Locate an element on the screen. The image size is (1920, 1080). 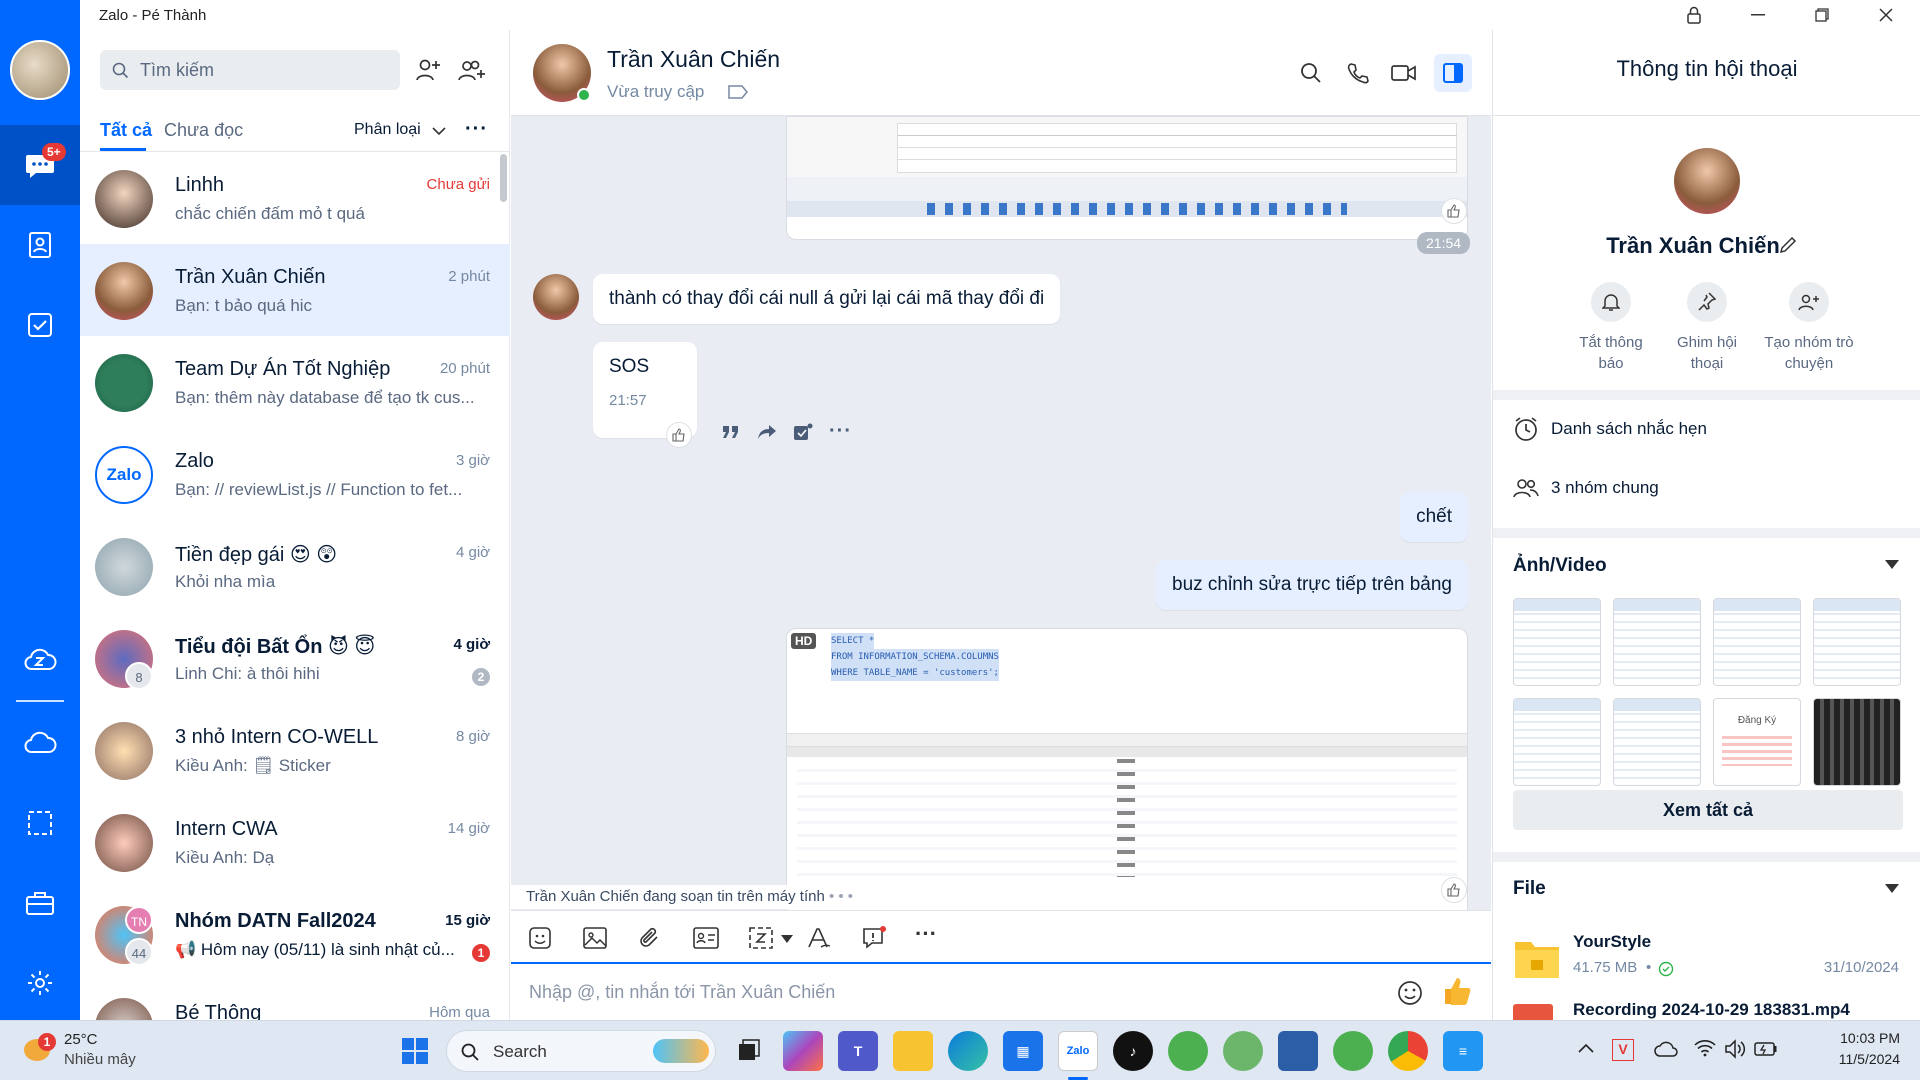
screenshot-nav-button is located at coordinates (40, 823).